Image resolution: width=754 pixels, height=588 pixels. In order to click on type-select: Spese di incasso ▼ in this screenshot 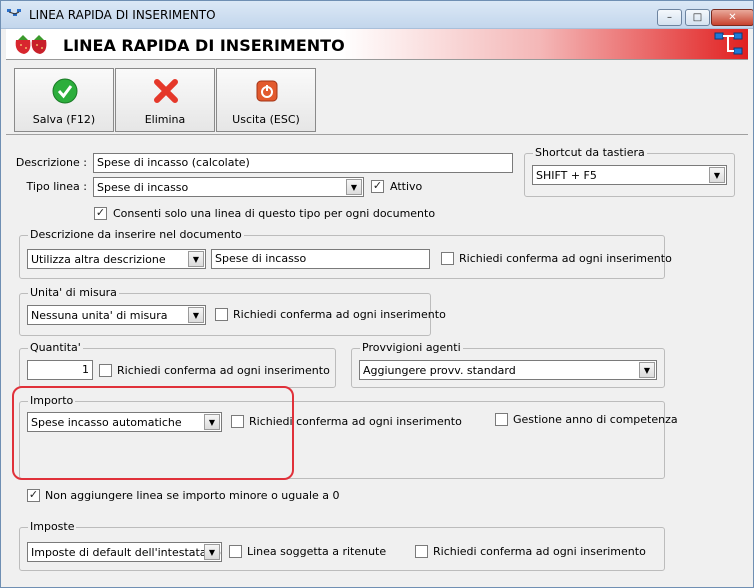, I will do `click(228, 187)`.